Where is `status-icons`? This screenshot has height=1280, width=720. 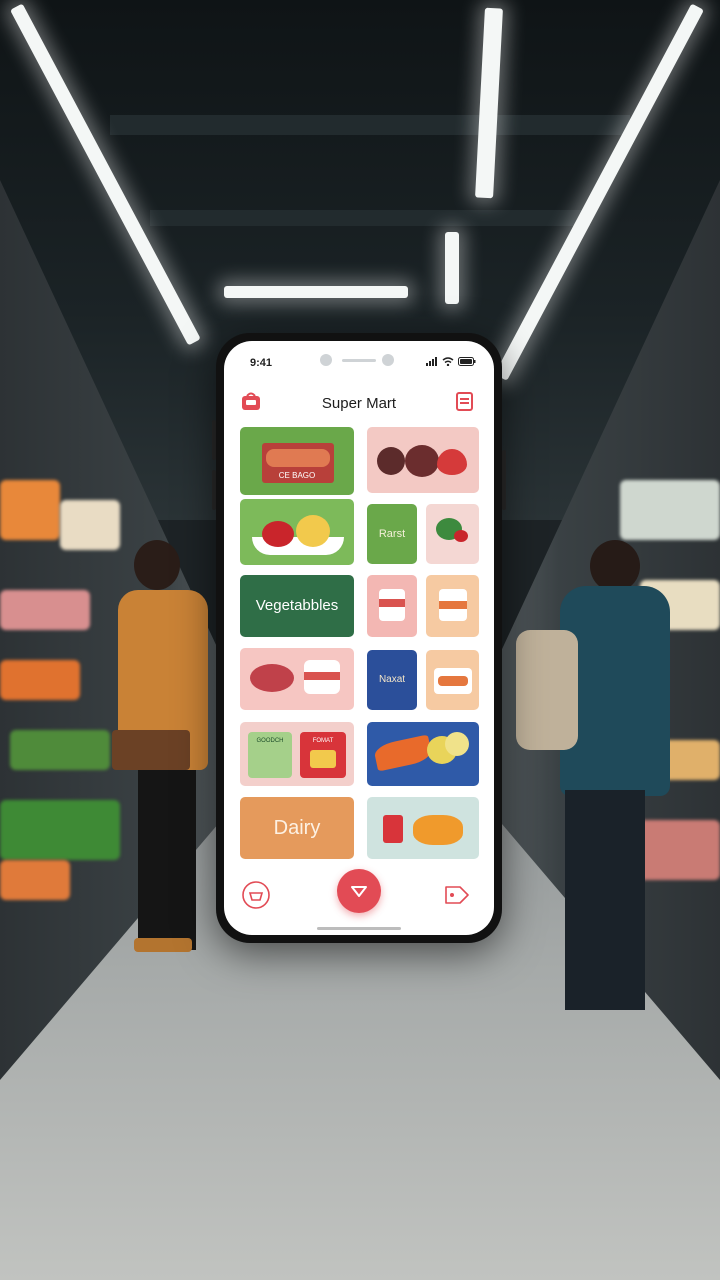
status-icons is located at coordinates (451, 361).